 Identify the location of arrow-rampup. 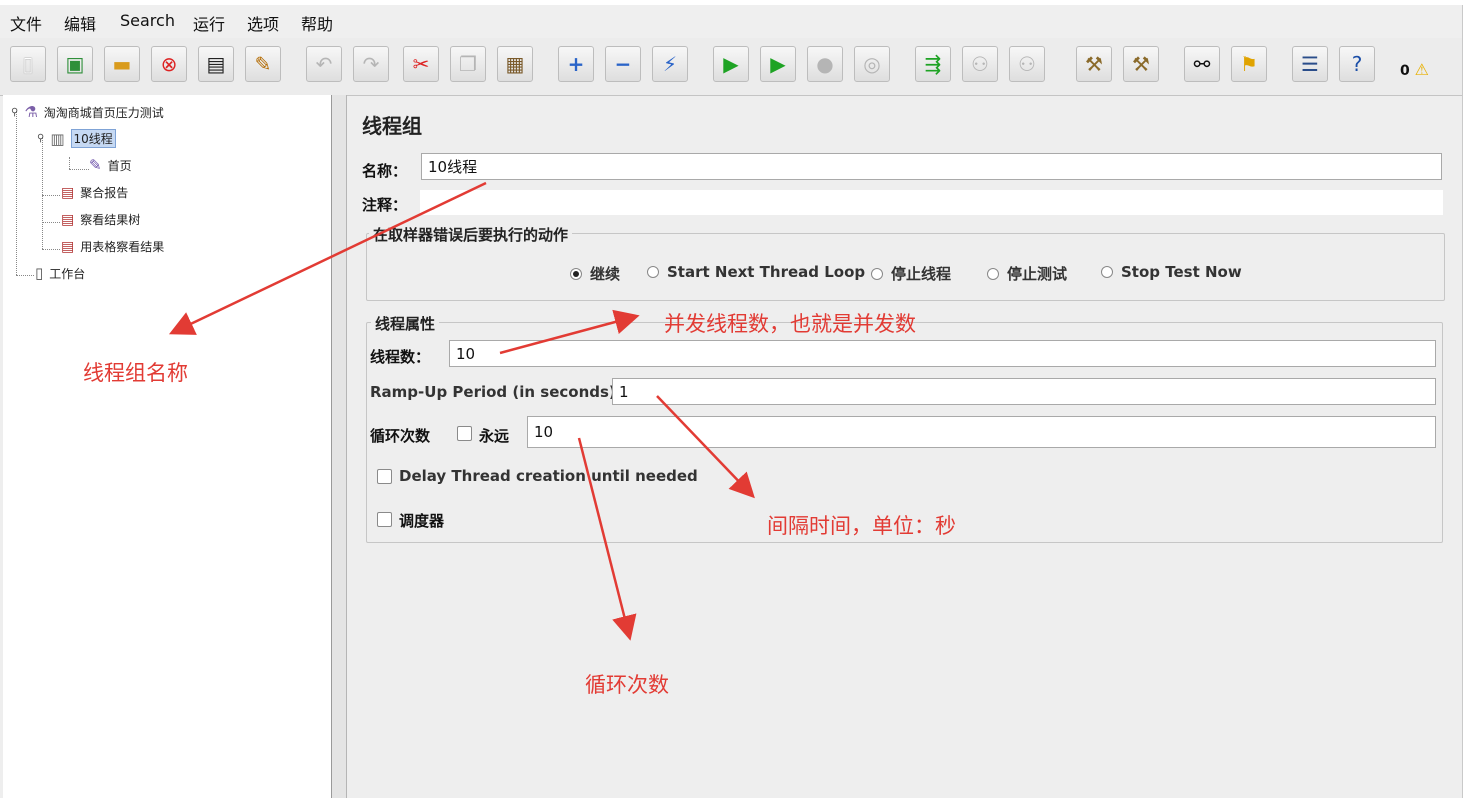
(705, 447).